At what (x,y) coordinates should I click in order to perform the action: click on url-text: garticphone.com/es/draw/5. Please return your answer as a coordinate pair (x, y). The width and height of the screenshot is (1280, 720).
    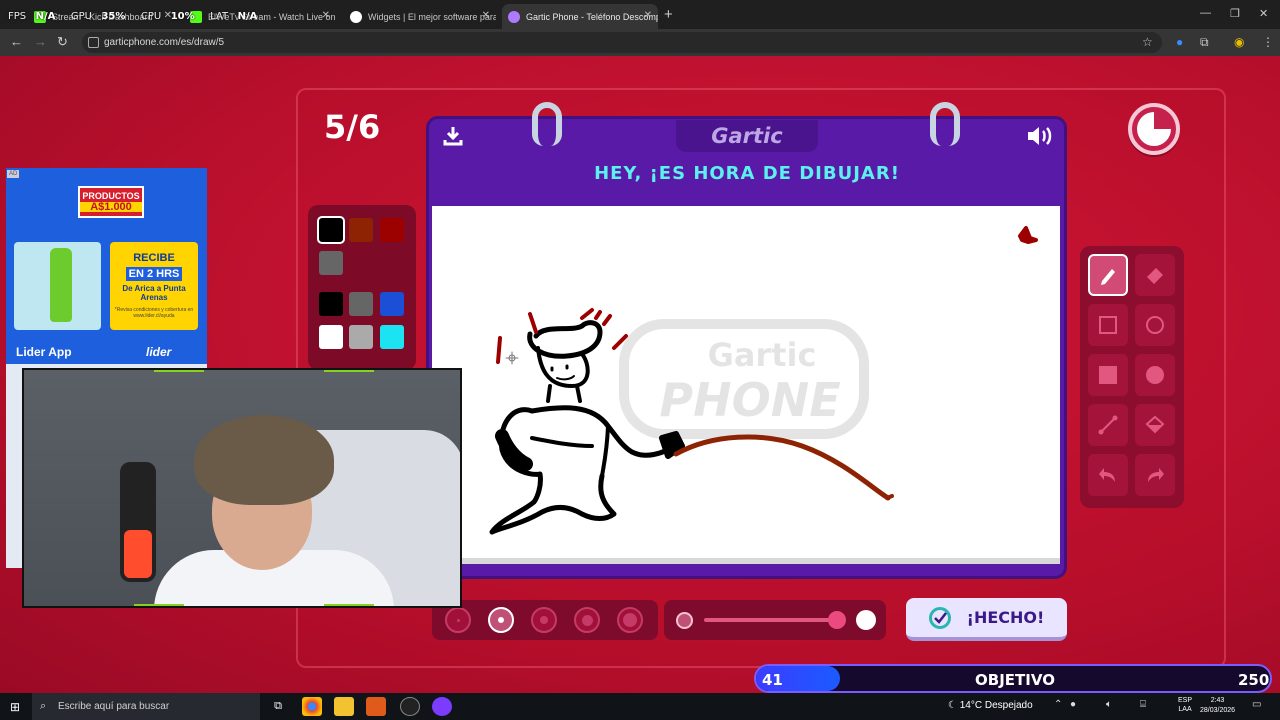
    Looking at the image, I should click on (164, 42).